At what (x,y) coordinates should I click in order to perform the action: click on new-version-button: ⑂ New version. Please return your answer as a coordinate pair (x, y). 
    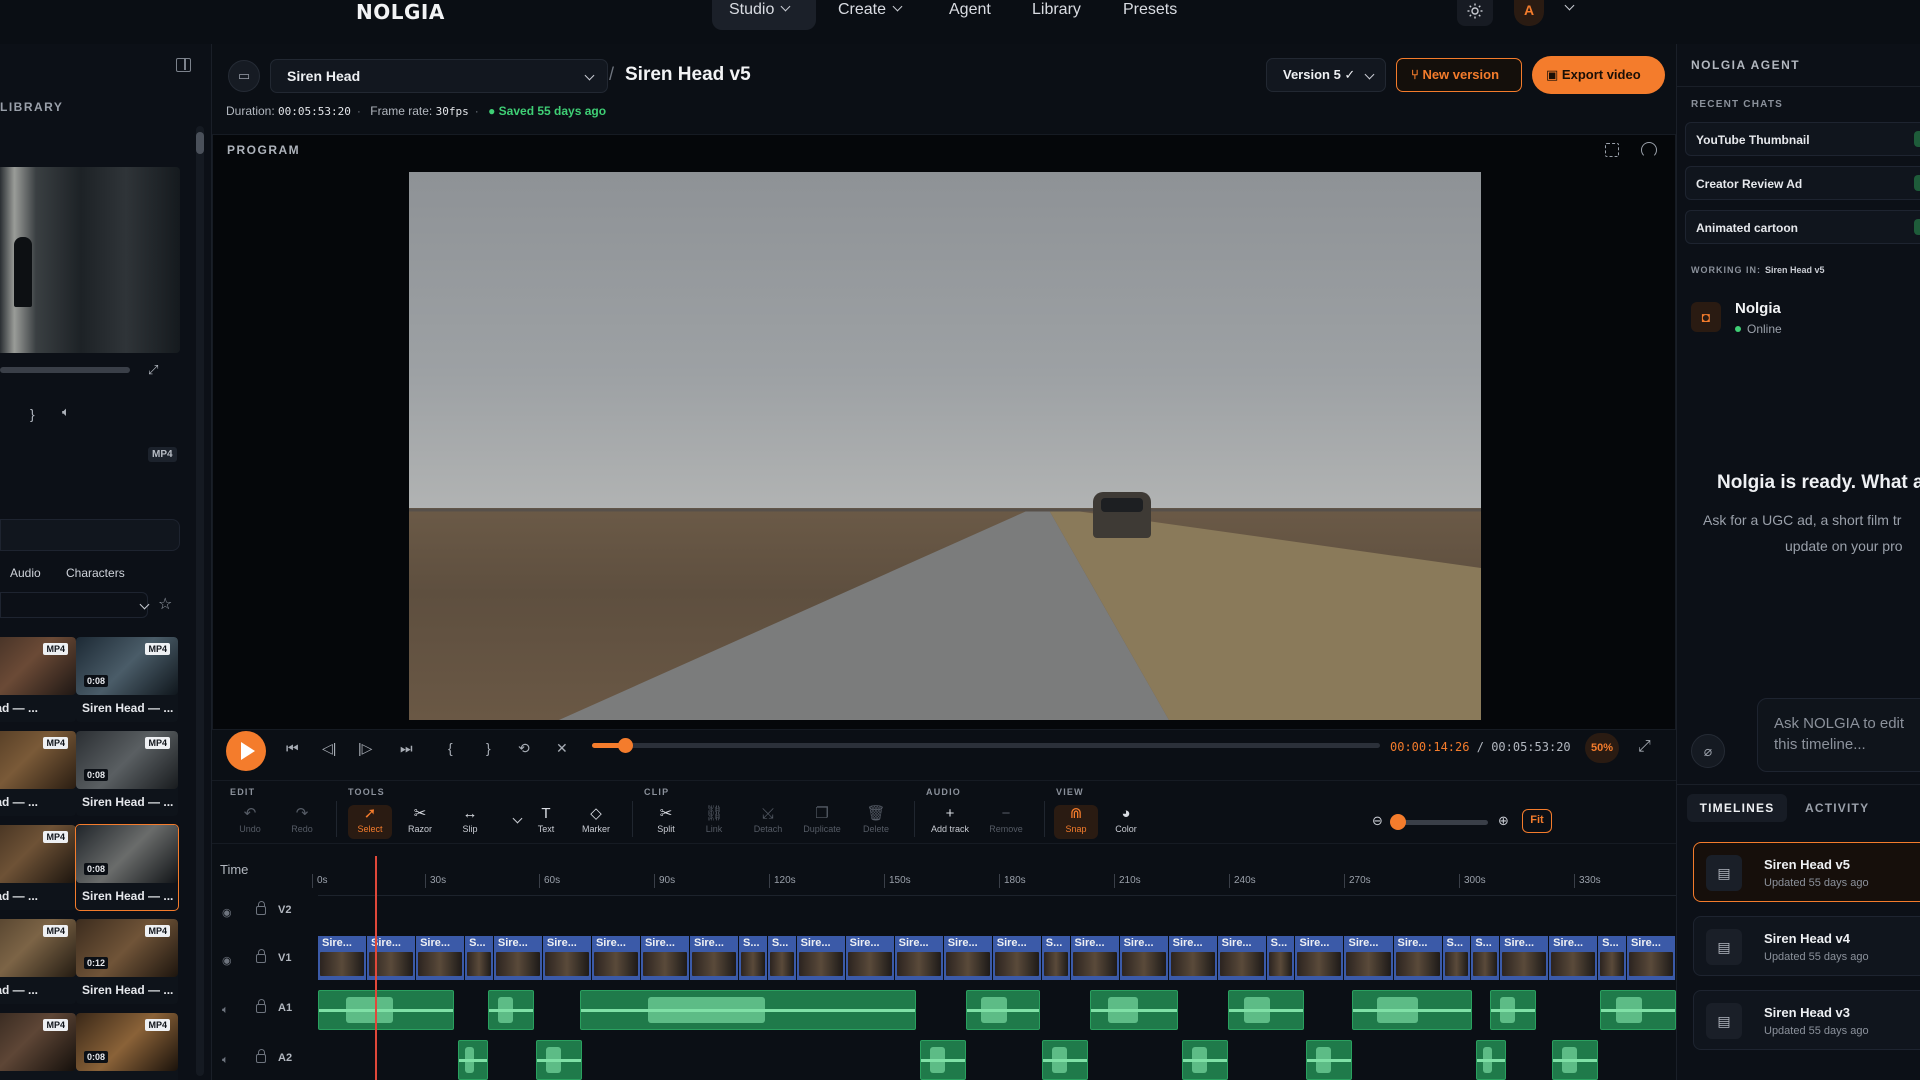
    Looking at the image, I should click on (1459, 75).